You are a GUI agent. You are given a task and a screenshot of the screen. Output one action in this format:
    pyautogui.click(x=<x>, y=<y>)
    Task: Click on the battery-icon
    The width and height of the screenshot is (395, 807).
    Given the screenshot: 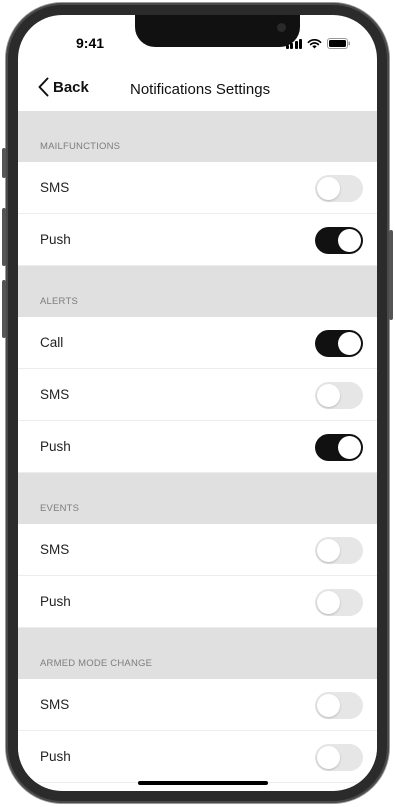 What is the action you would take?
    pyautogui.click(x=339, y=43)
    